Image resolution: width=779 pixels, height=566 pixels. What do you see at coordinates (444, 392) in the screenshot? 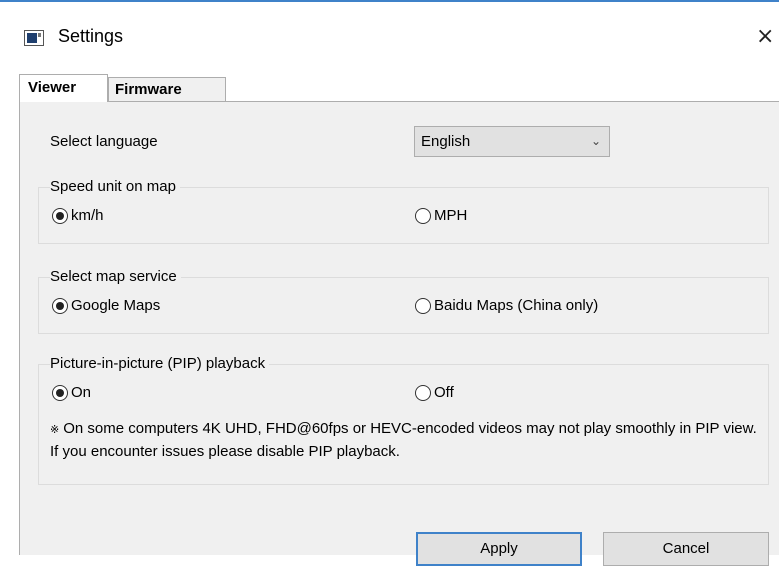
I see `radio-pip-off-label: Off` at bounding box center [444, 392].